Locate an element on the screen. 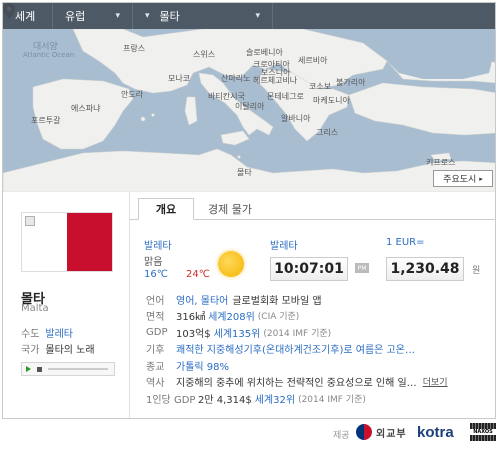 This screenshot has width=500, height=454. map-label-malta: 몰타 is located at coordinates (244, 172).